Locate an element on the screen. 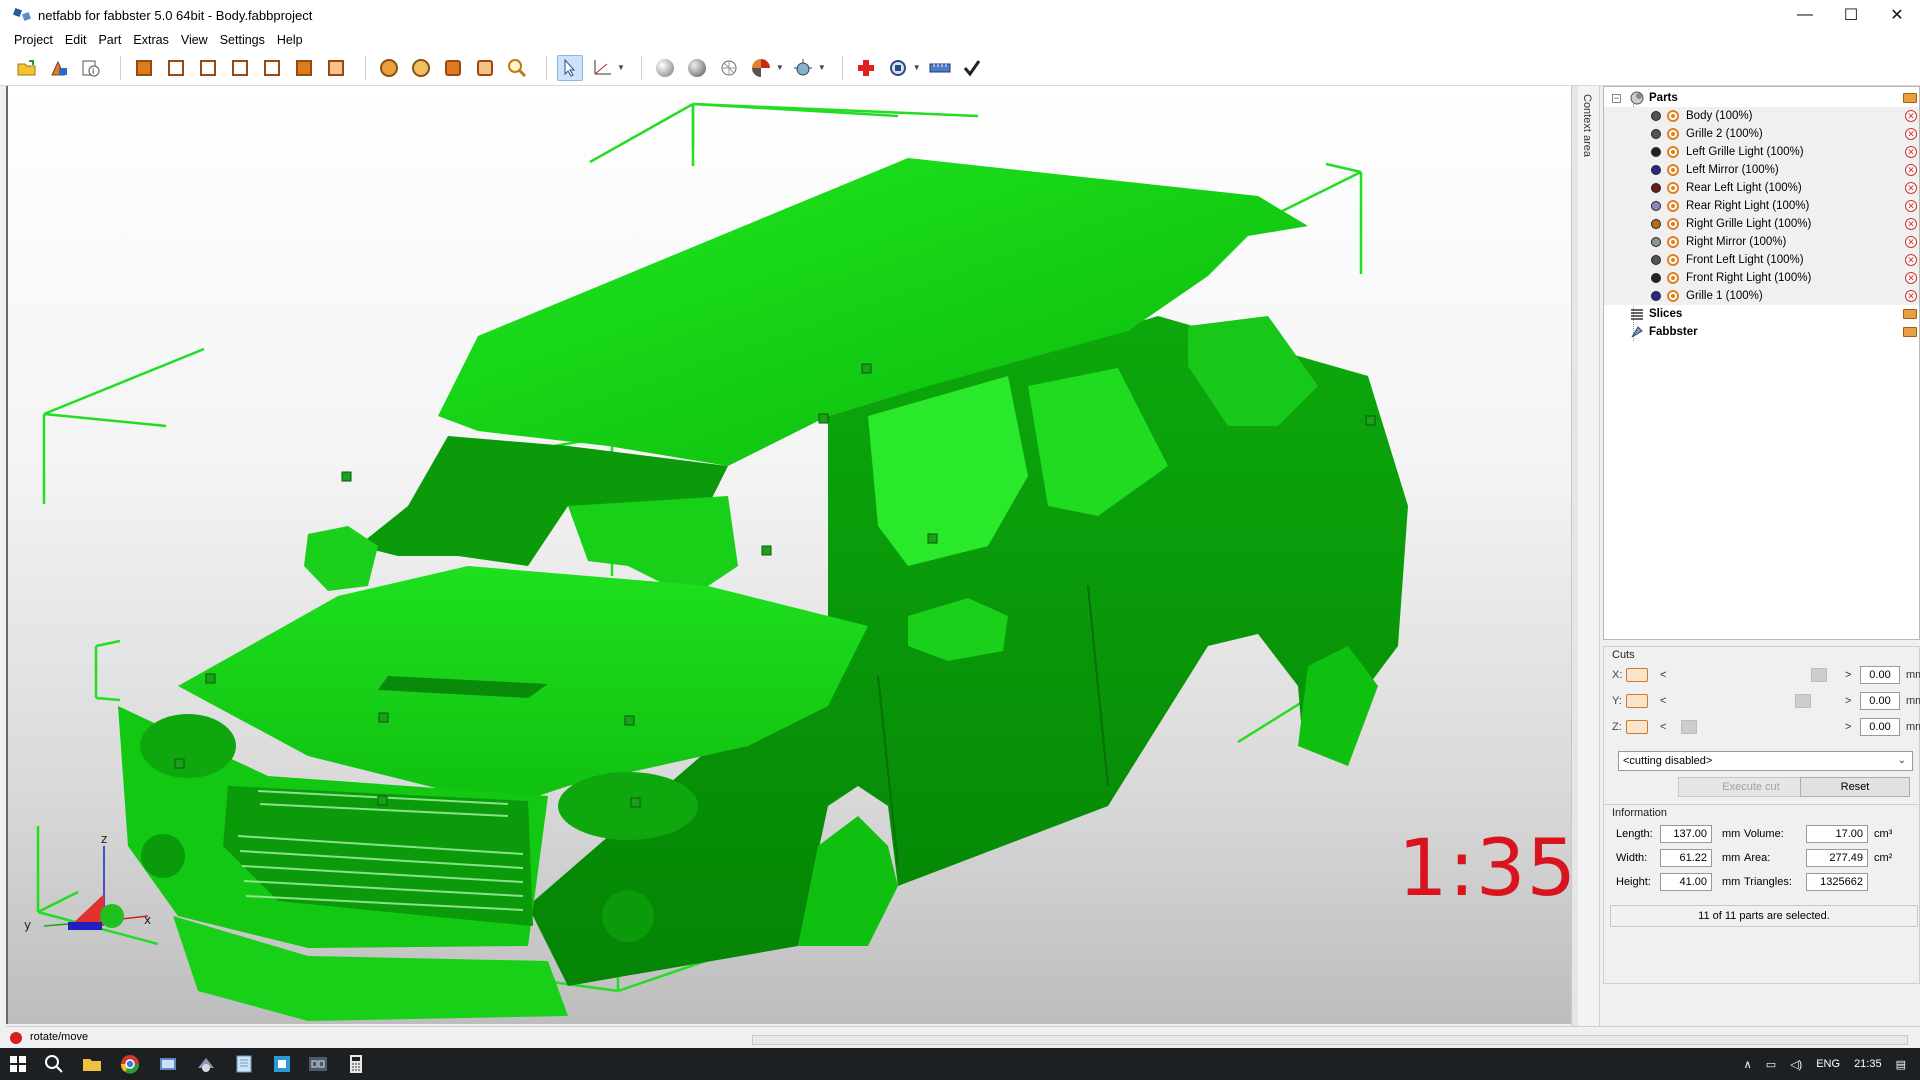  tree-group-parts: − Parts is located at coordinates (1761, 98).